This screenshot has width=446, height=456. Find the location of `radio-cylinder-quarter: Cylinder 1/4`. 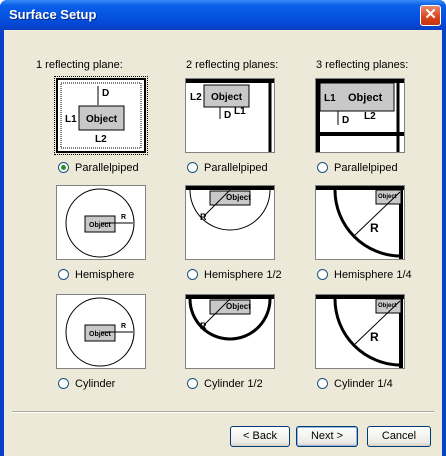

radio-cylinder-quarter: Cylinder 1/4 is located at coordinates (355, 384).